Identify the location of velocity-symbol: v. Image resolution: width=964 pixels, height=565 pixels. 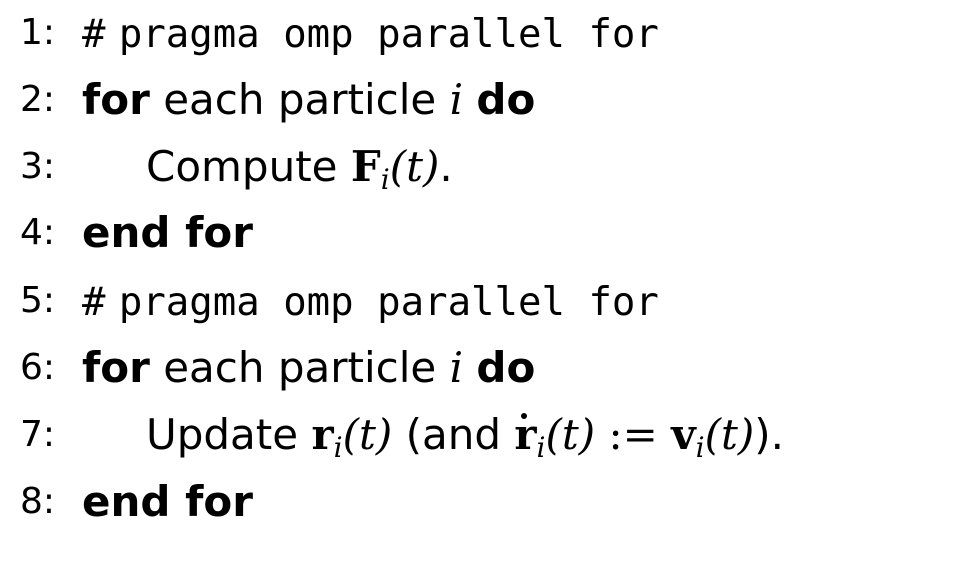
(683, 434).